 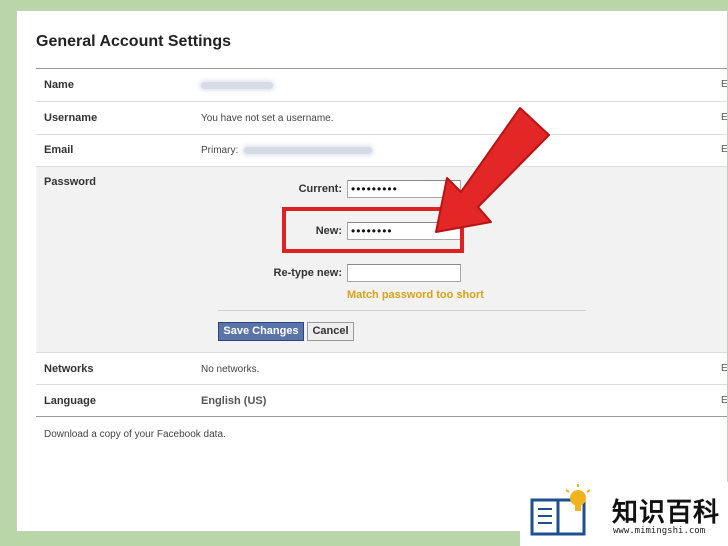 What do you see at coordinates (666, 513) in the screenshot?
I see `watermark-title: 知识百科` at bounding box center [666, 513].